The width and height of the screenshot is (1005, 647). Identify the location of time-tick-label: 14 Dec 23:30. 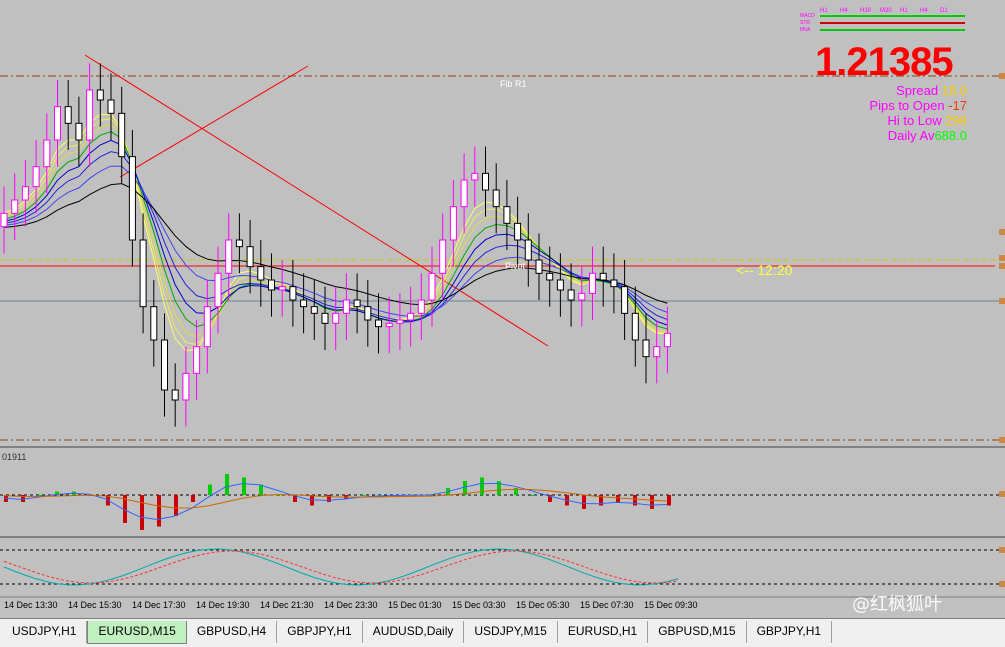
(351, 605).